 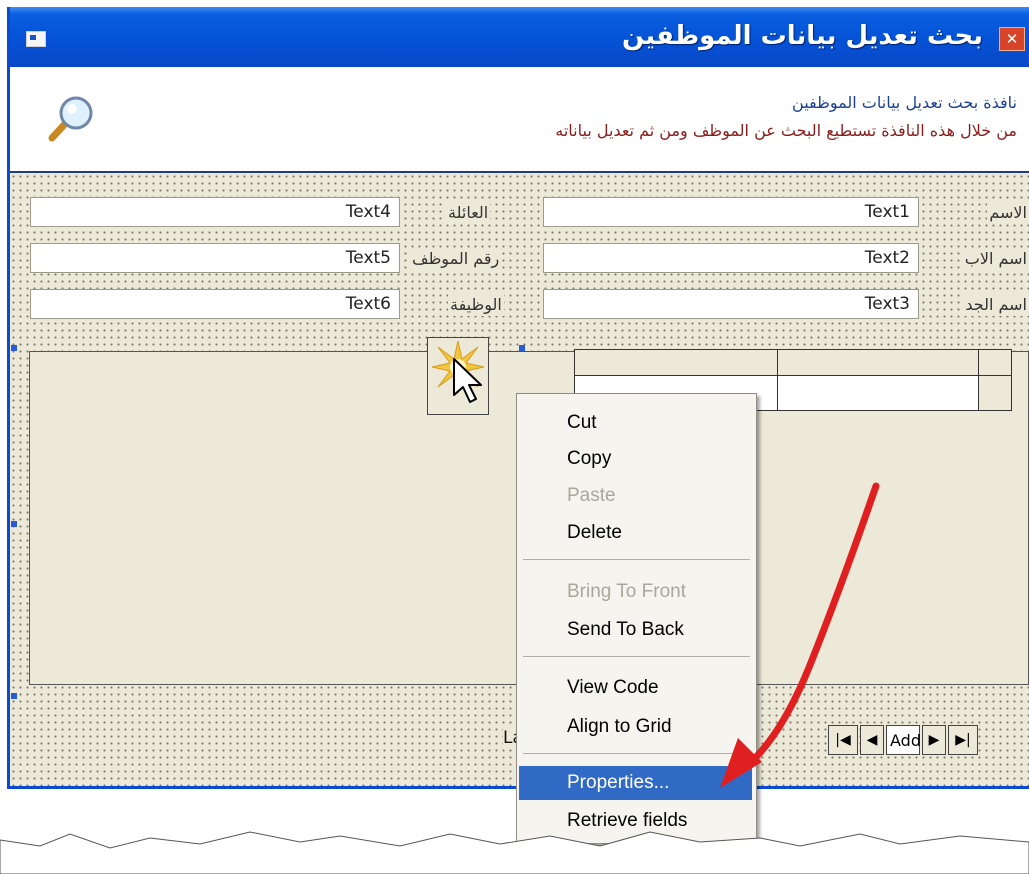 What do you see at coordinates (731, 212) in the screenshot?
I see `text1-field: Text1` at bounding box center [731, 212].